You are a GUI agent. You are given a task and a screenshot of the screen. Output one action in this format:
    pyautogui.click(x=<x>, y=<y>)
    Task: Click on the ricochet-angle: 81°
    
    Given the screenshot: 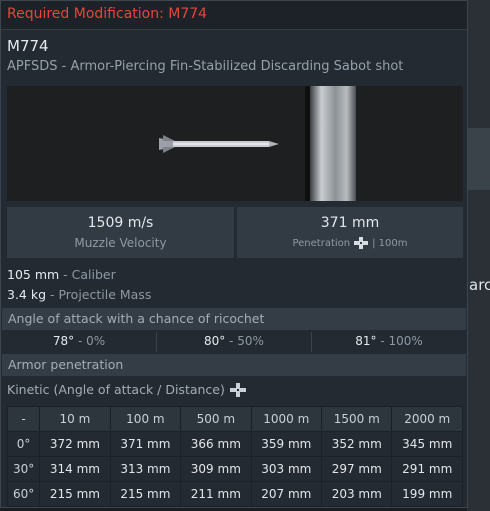 What is the action you would take?
    pyautogui.click(x=366, y=341)
    